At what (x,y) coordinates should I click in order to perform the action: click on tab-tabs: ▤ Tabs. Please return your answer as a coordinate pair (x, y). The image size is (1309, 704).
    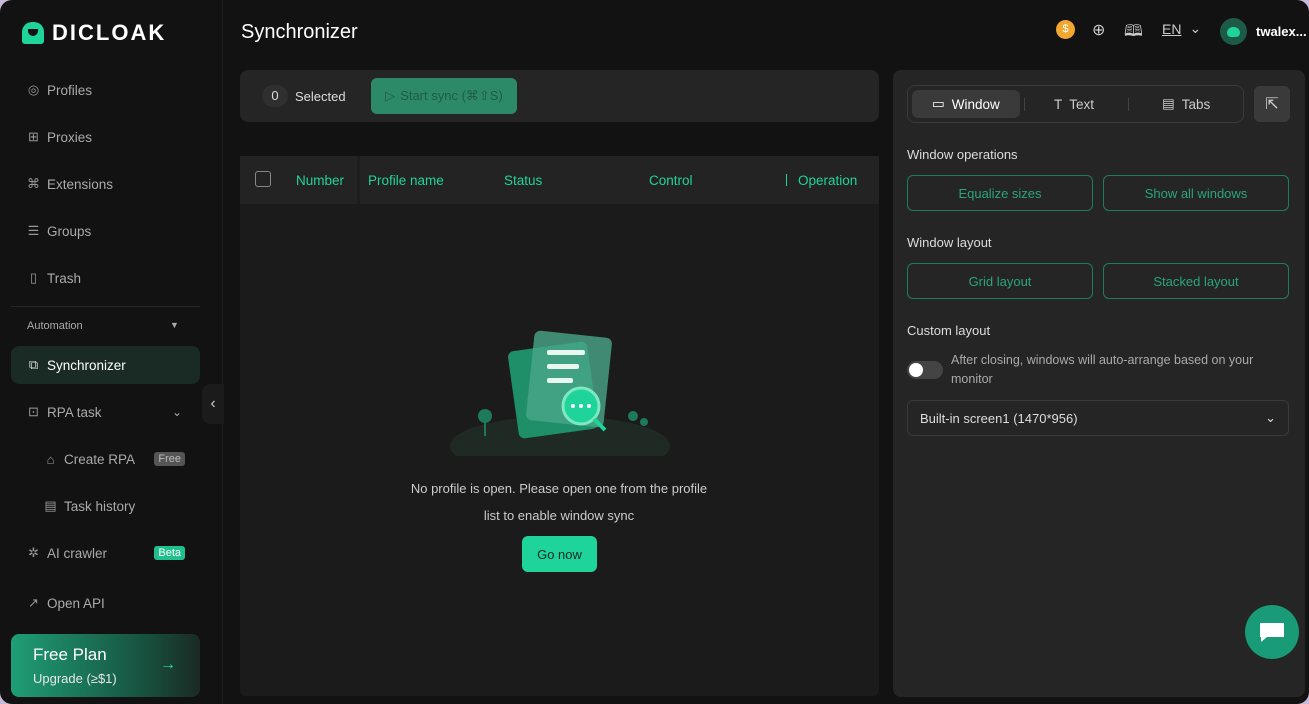
    Looking at the image, I should click on (1186, 104).